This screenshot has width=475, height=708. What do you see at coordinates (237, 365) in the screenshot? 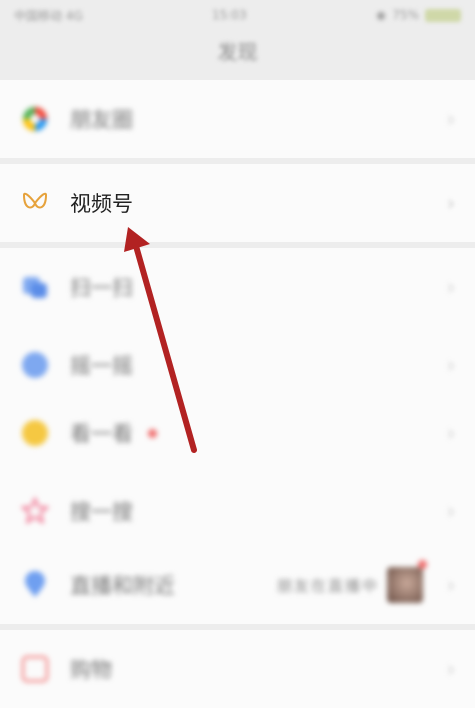
I see `row-shake: 摇一摇 ›` at bounding box center [237, 365].